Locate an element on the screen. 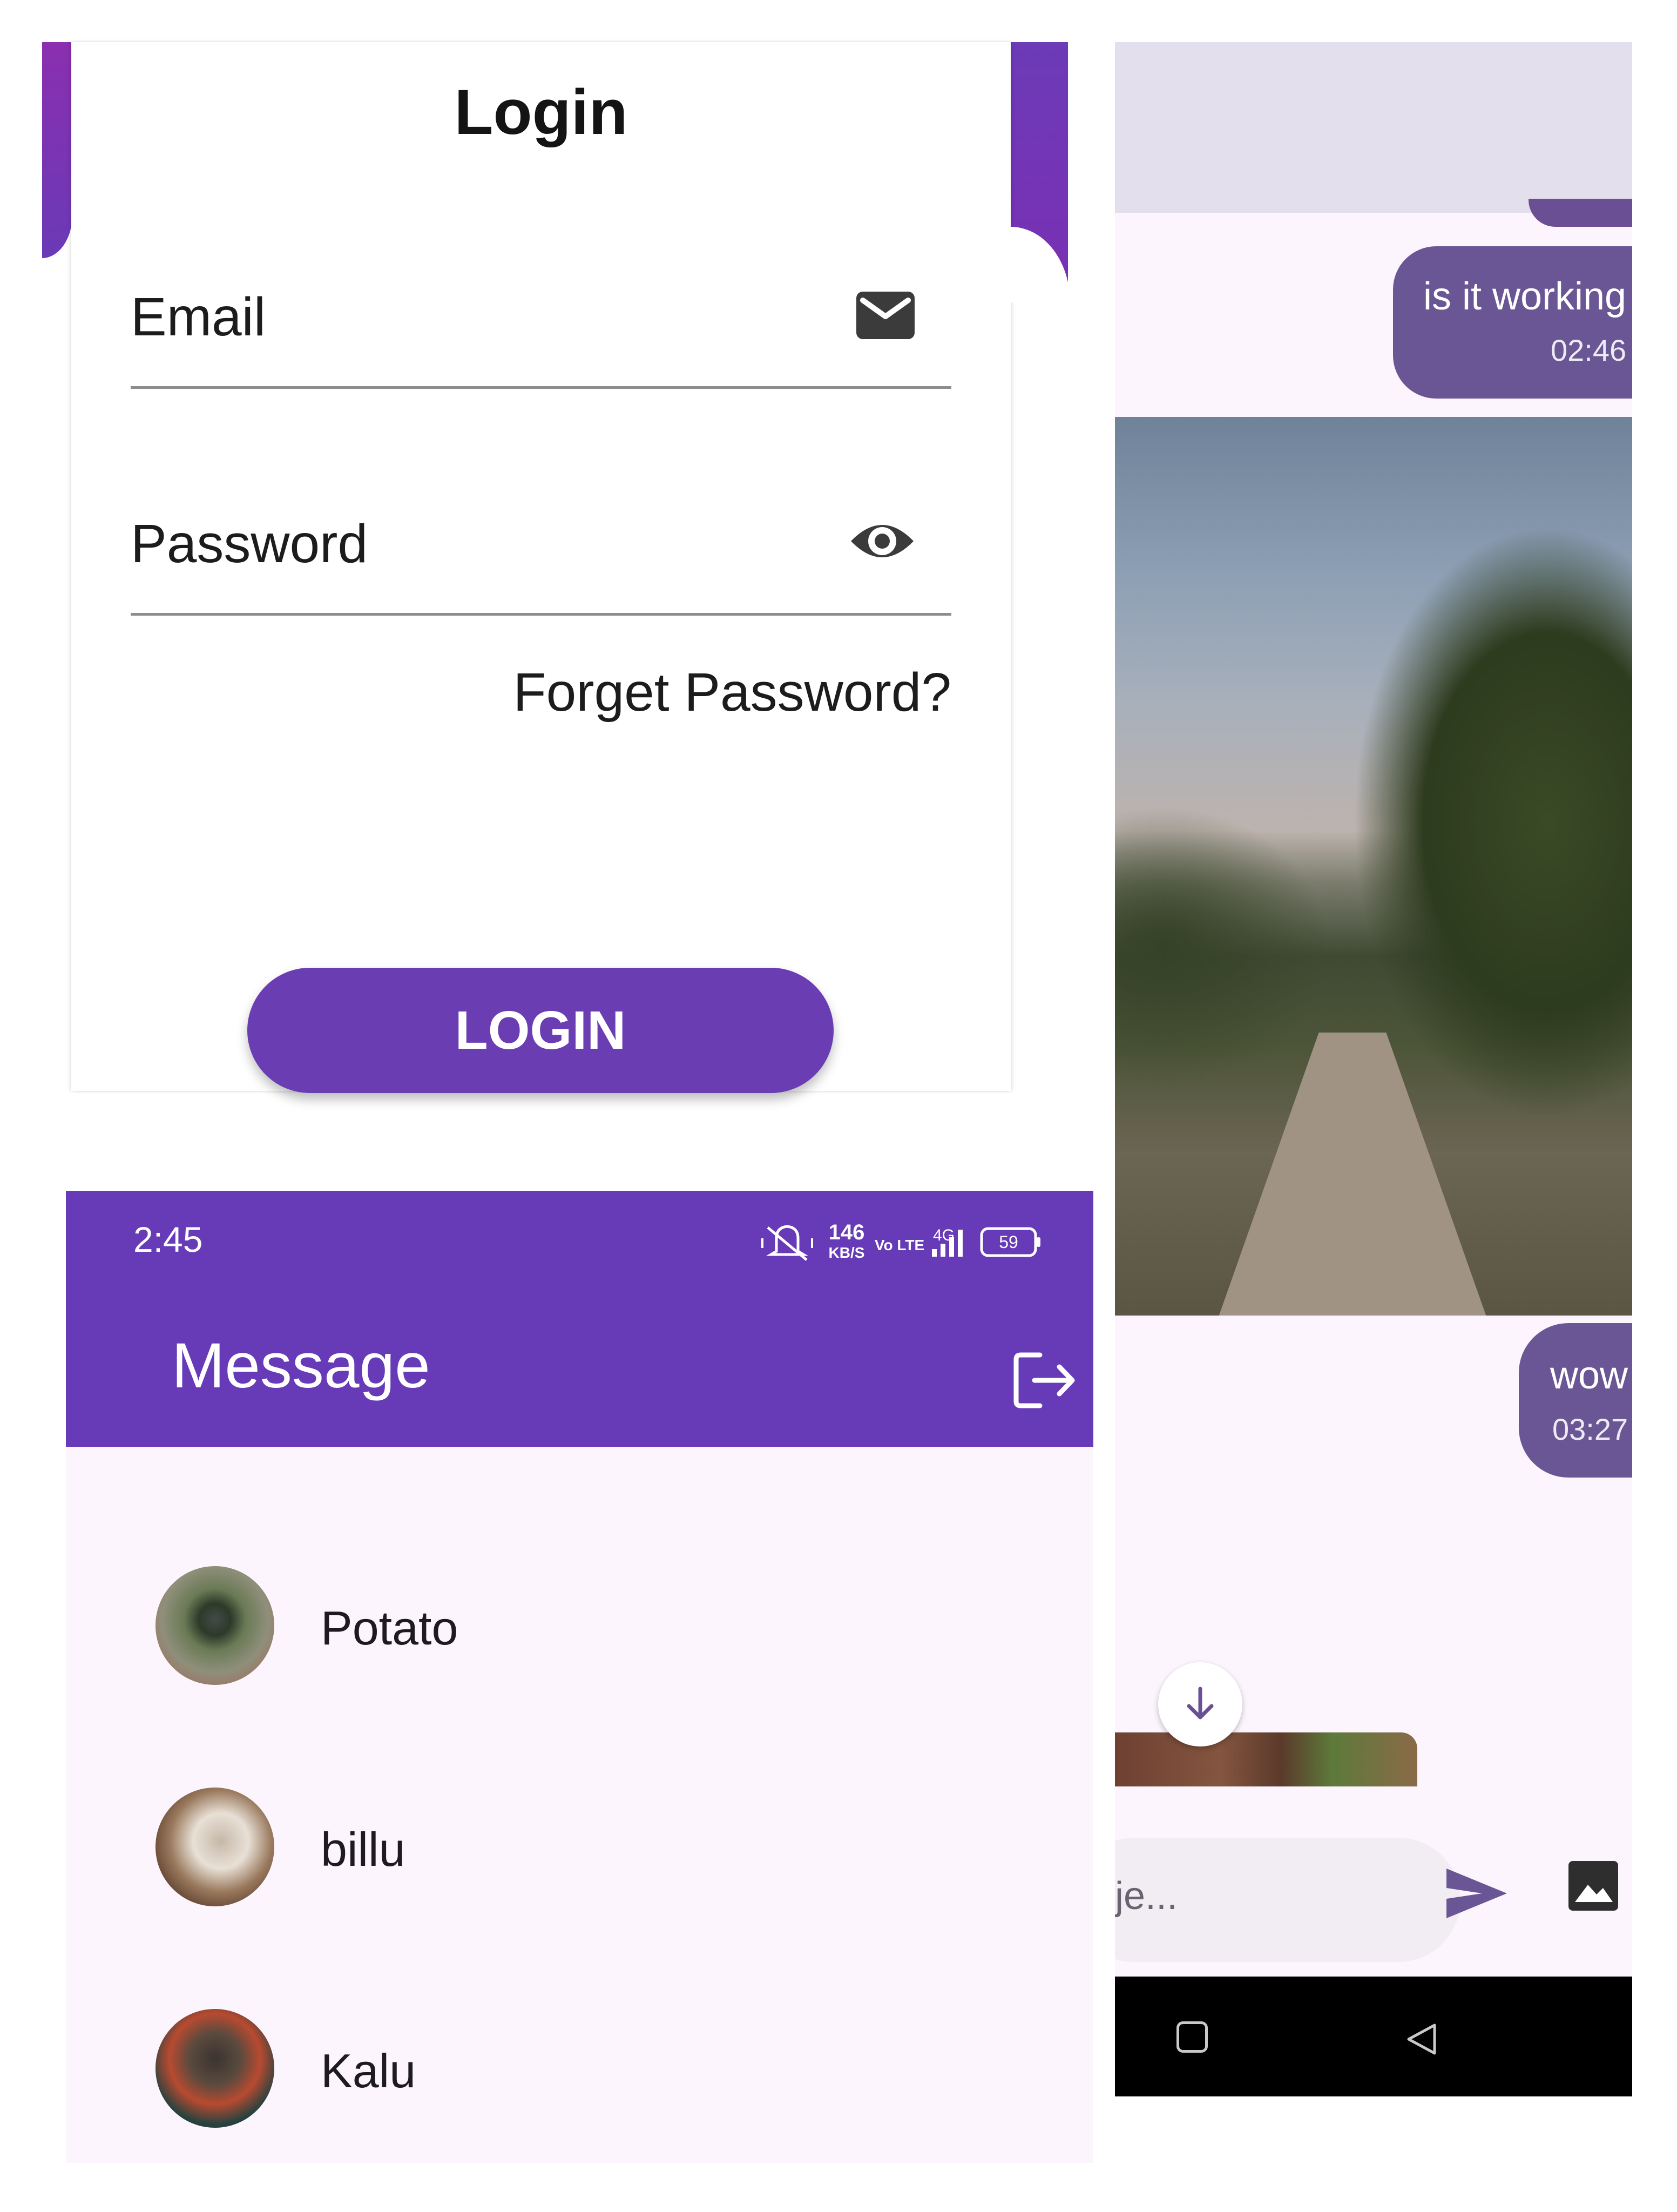  login-title: Login is located at coordinates (541, 112).